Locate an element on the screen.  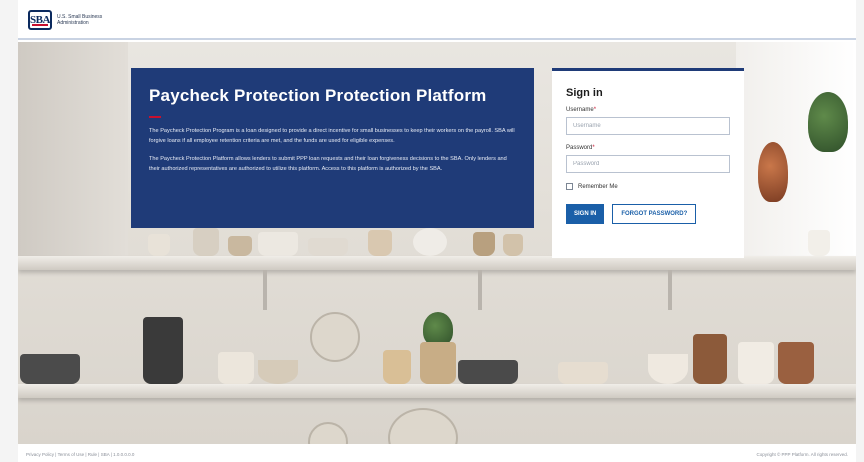
logo-mark-text: SBA is located at coordinates (40, 20).